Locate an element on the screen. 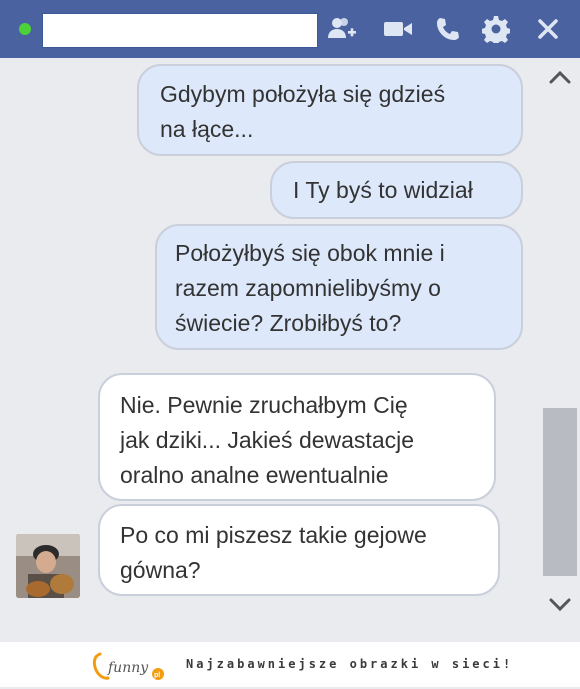  contact-avatar is located at coordinates (48, 566).